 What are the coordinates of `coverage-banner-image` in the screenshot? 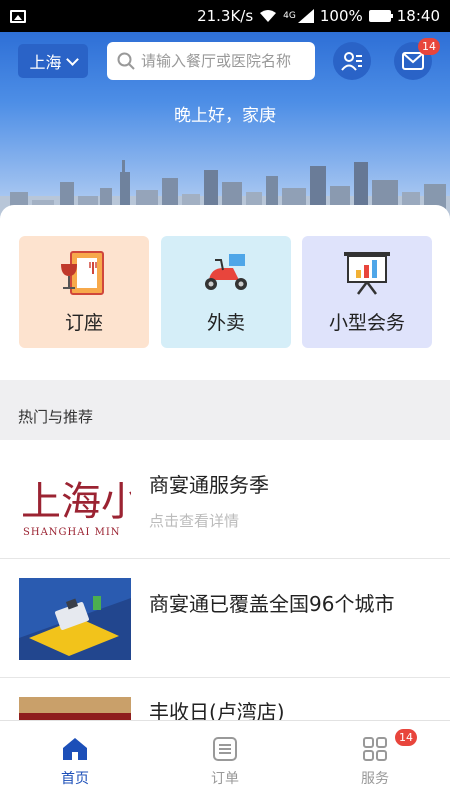 It's located at (75, 619).